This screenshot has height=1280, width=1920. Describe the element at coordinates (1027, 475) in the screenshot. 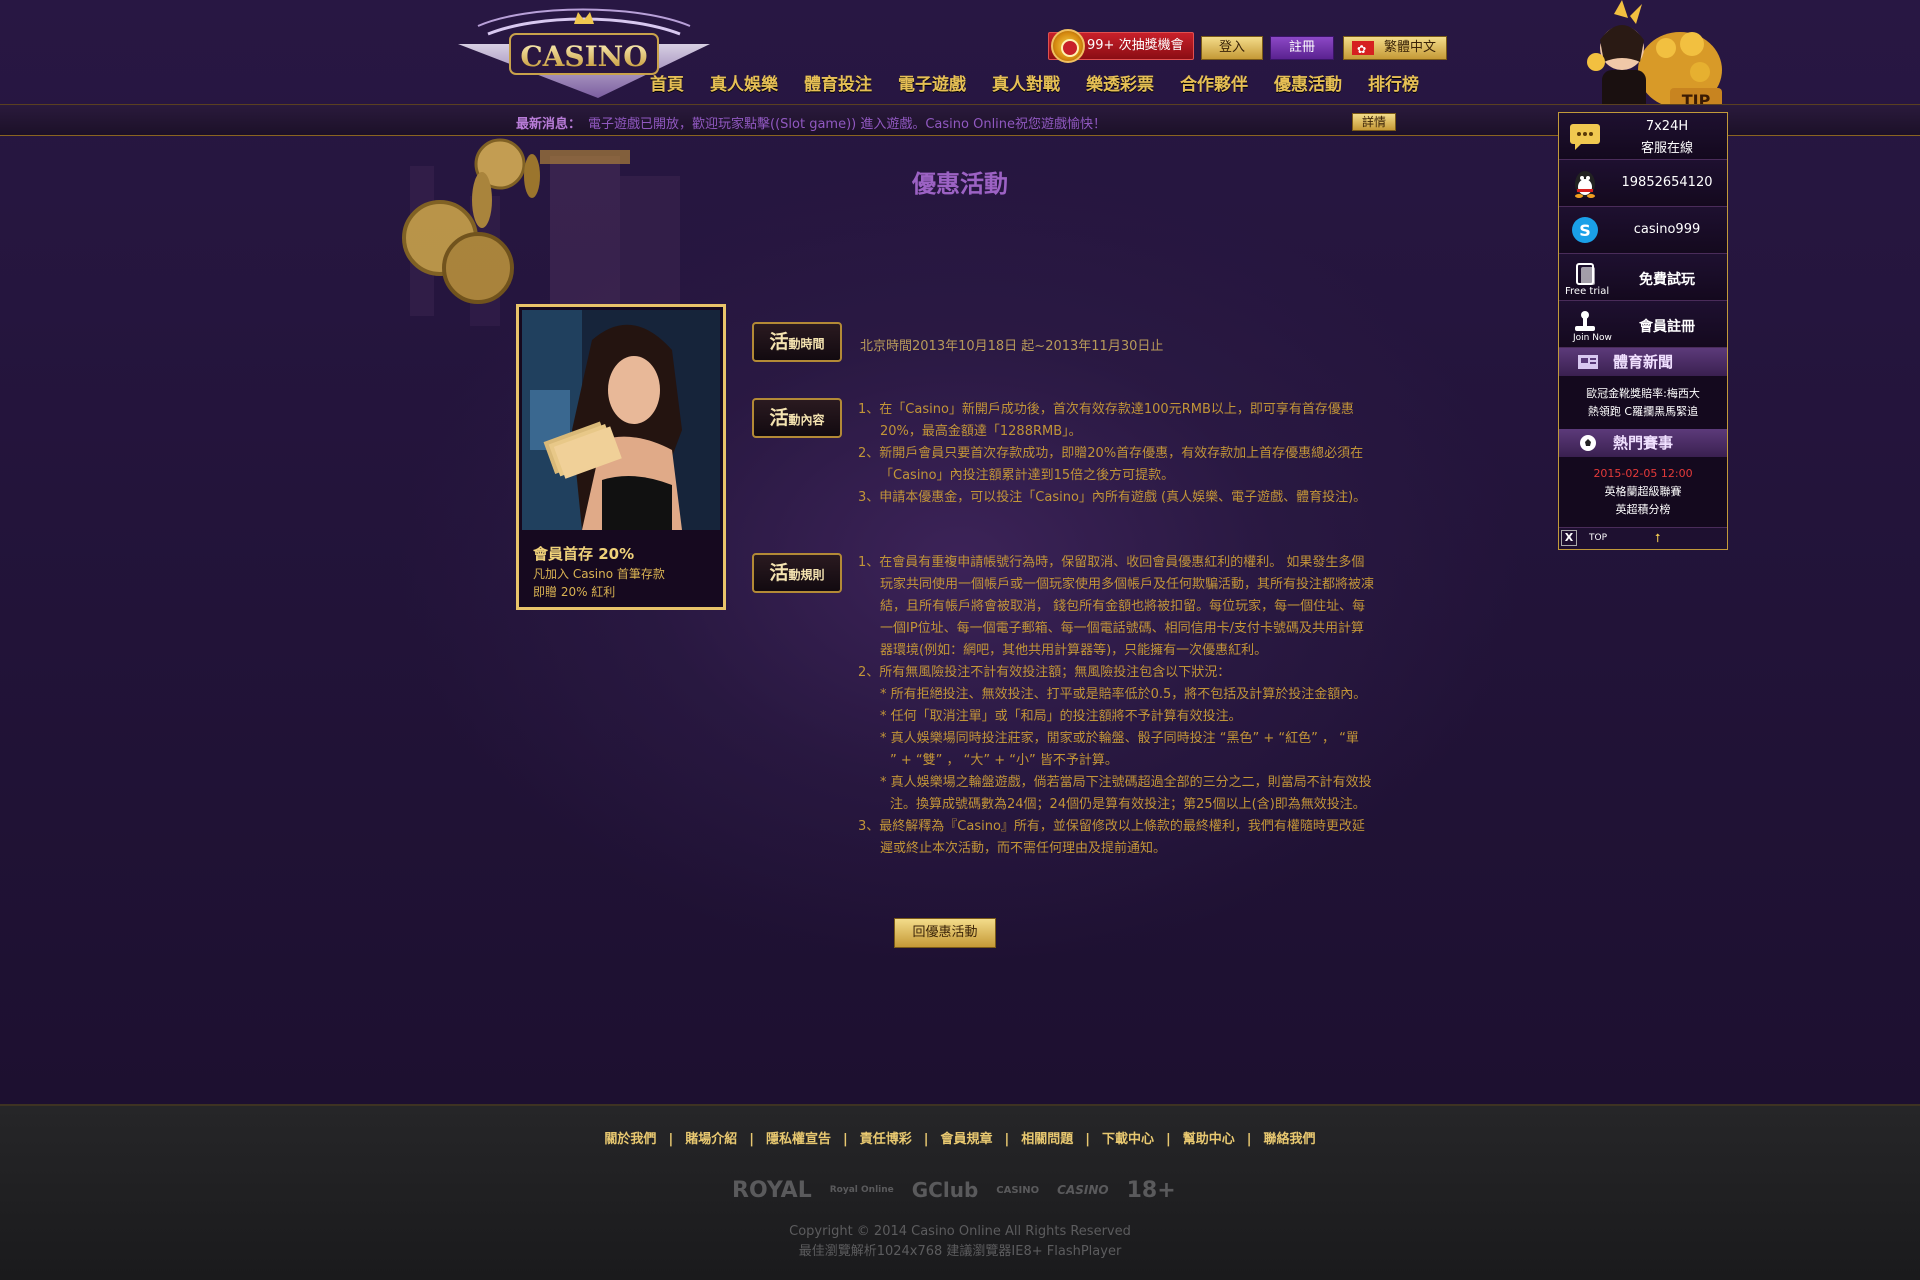

I see `content-line: 「Casino」內投注額累計達到15倍之後方可提款。` at that location.